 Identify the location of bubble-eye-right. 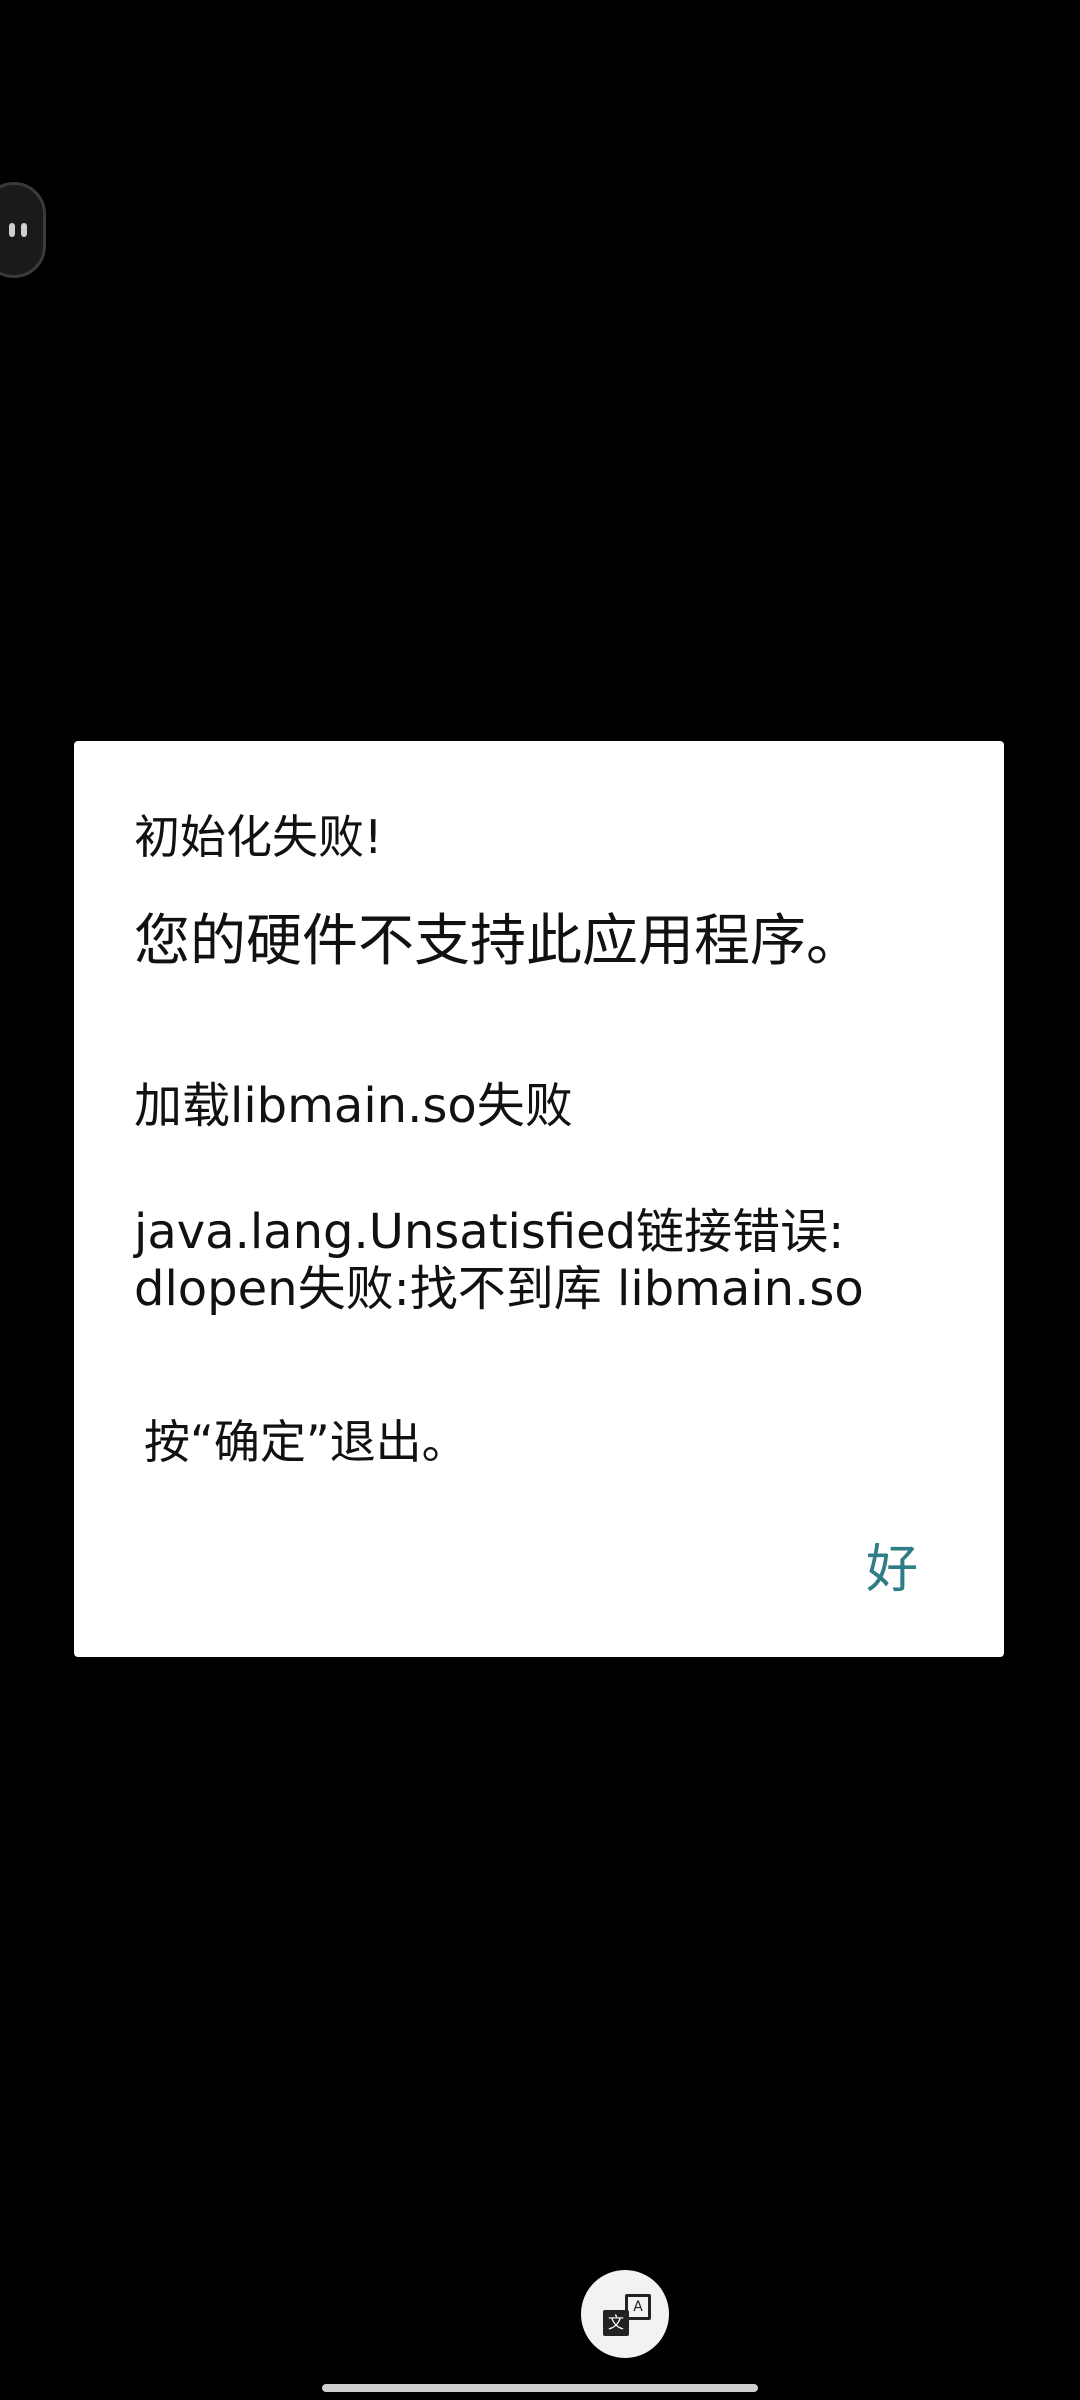
(24, 230).